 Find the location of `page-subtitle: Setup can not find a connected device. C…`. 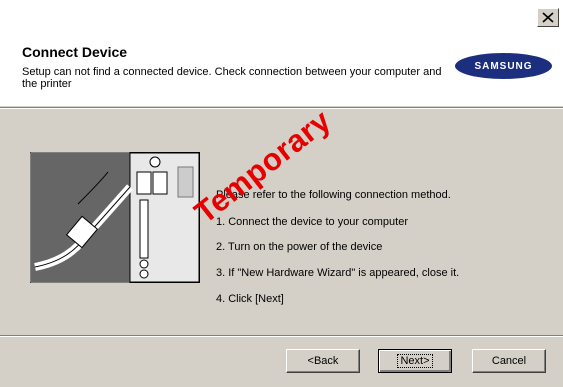

page-subtitle: Setup can not find a connected device. C… is located at coordinates (232, 78).